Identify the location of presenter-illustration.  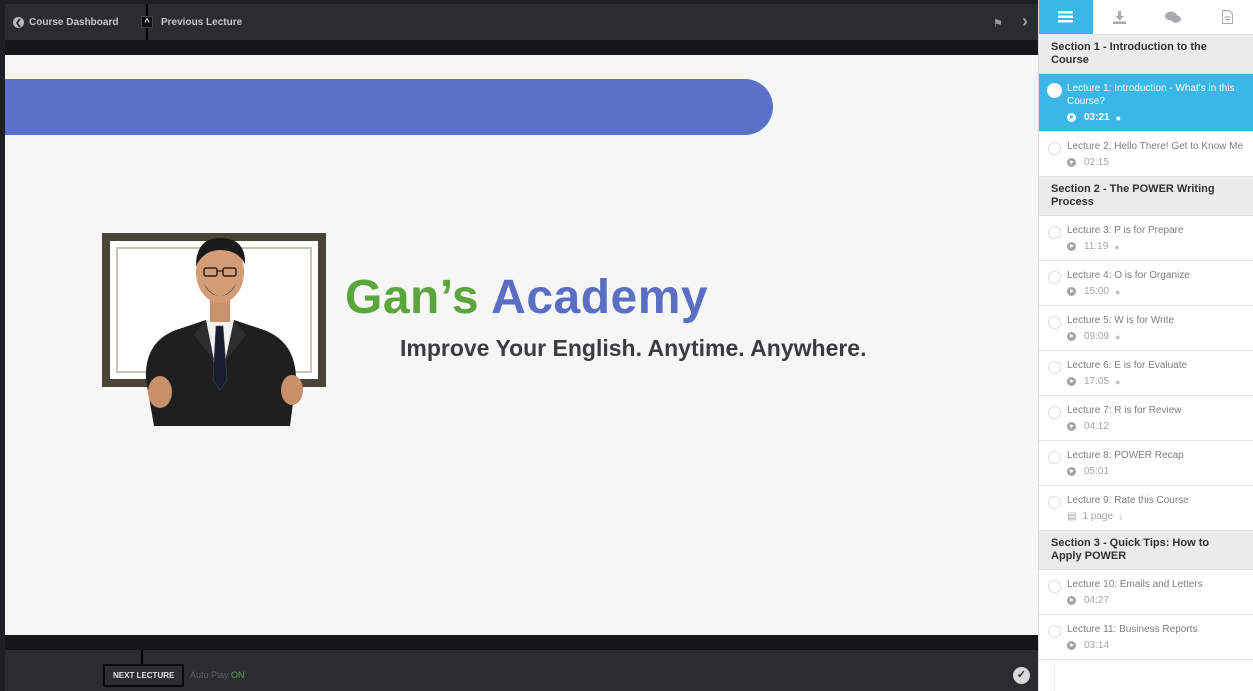
(224, 332).